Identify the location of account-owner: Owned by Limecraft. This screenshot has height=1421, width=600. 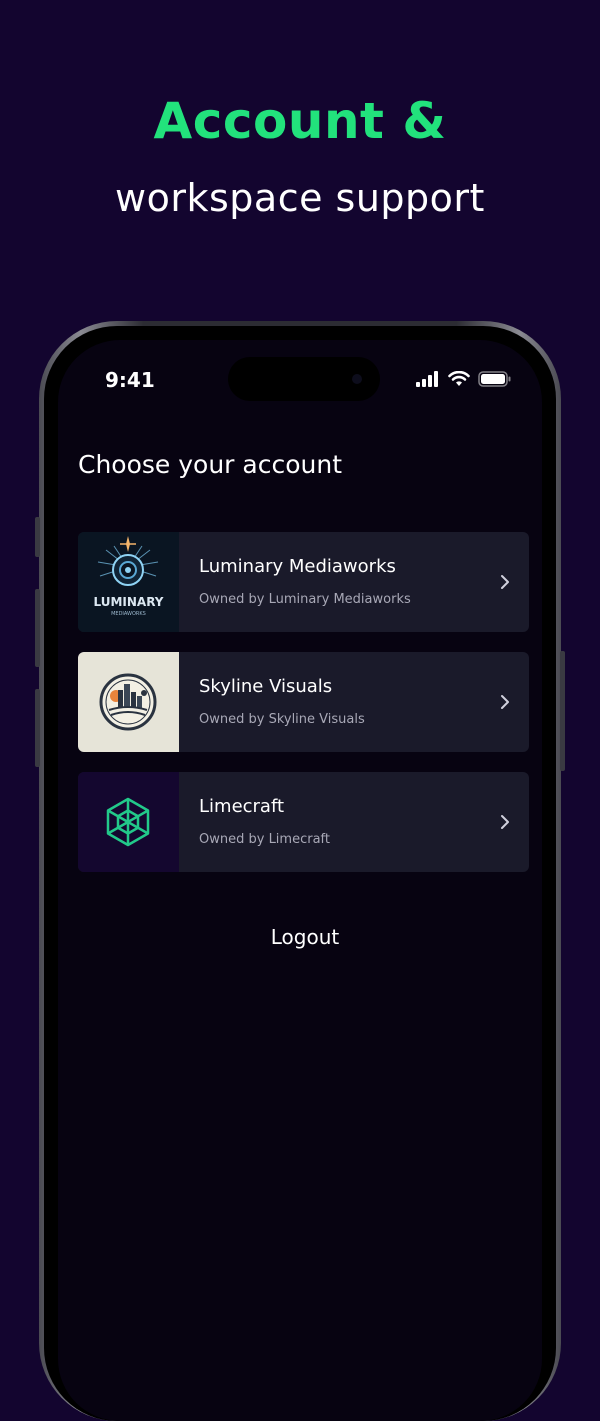
(264, 839).